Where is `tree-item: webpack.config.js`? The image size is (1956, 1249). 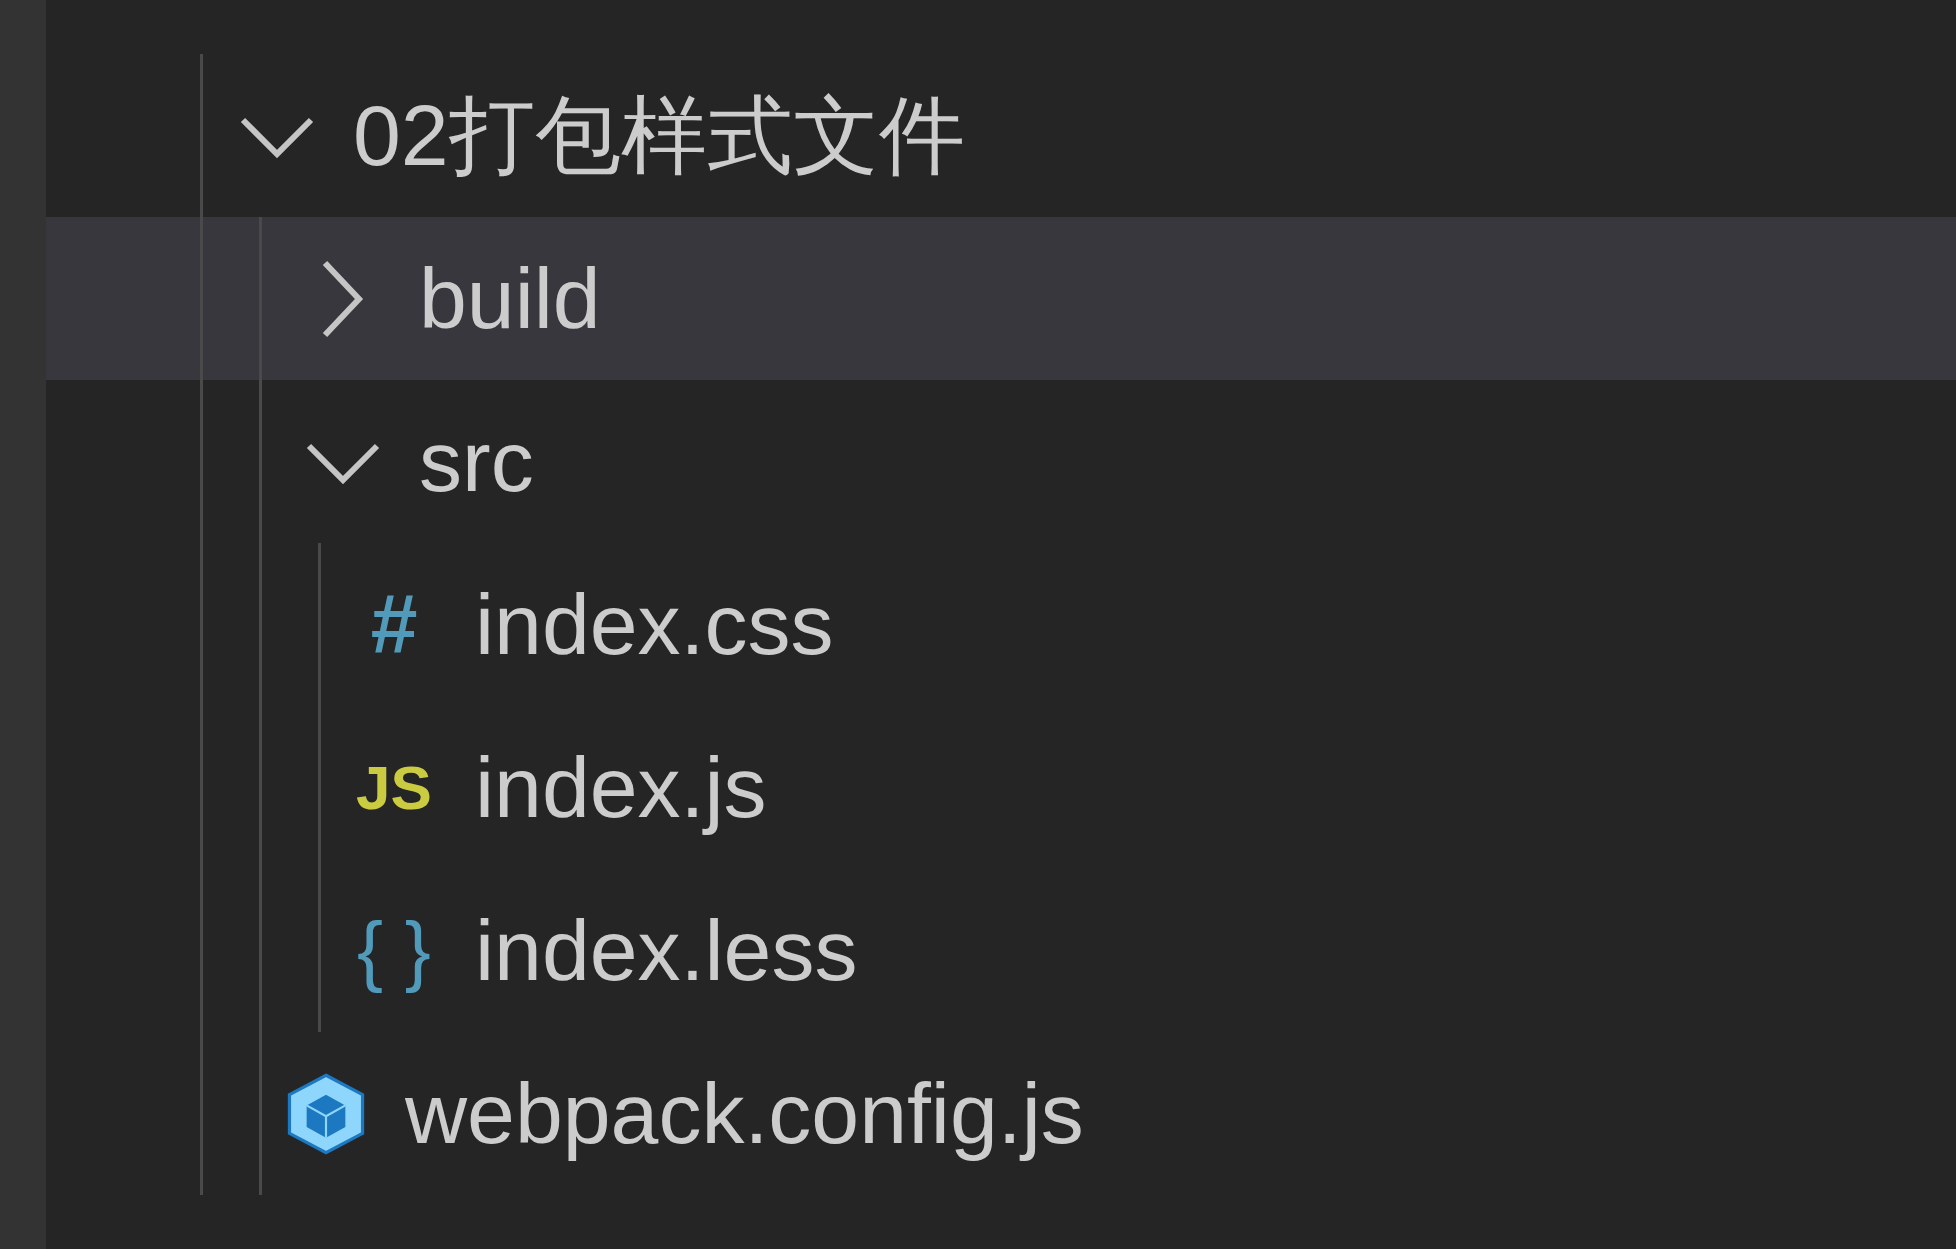 tree-item: webpack.config.js is located at coordinates (1001, 1113).